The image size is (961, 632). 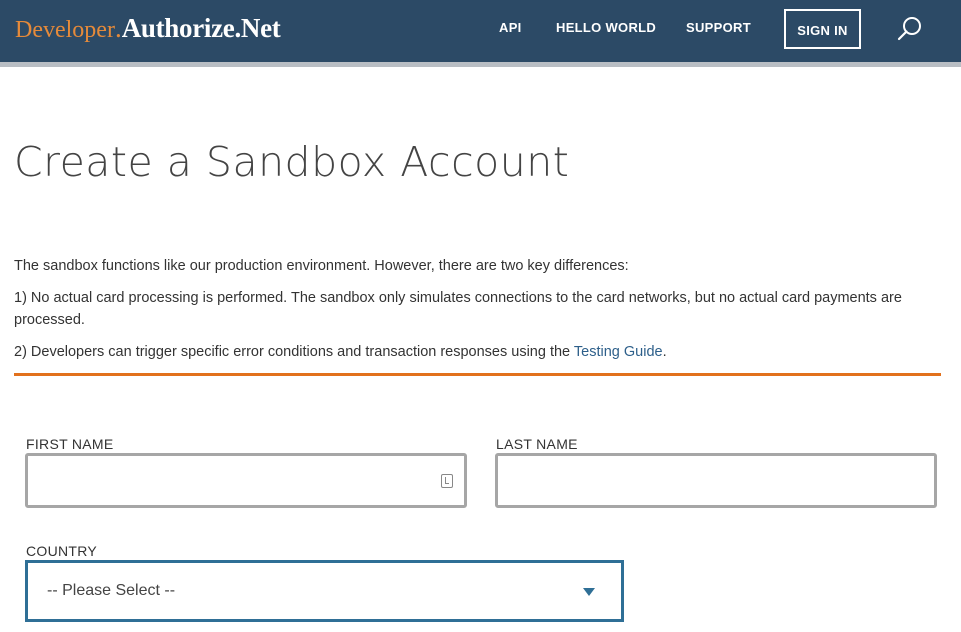 What do you see at coordinates (324, 591) in the screenshot?
I see `country-select: -- Please Select --` at bounding box center [324, 591].